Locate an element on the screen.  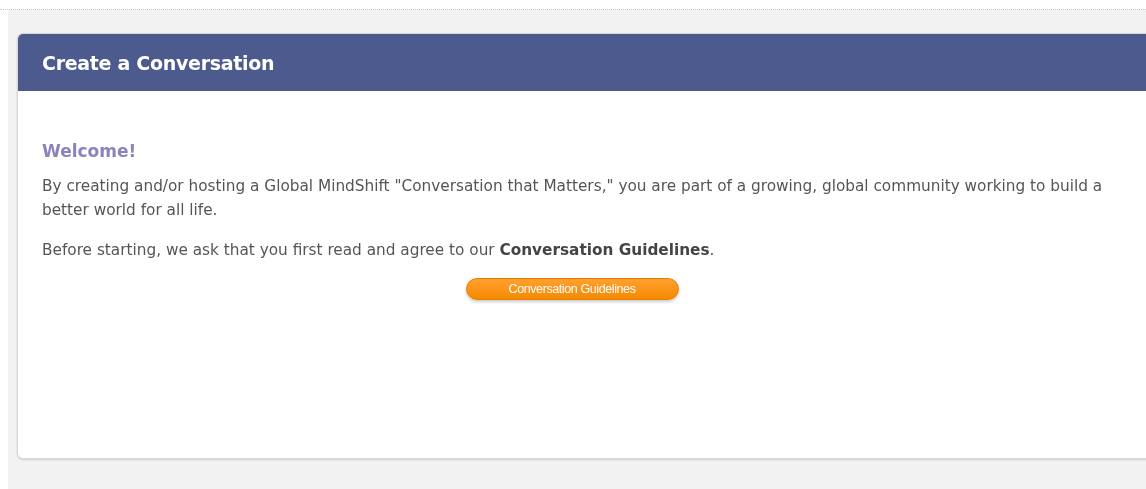
intro-paragraph: Before starting, we ask that you first read and agree to our Conversation Guidelines. is located at coordinates (379, 250).